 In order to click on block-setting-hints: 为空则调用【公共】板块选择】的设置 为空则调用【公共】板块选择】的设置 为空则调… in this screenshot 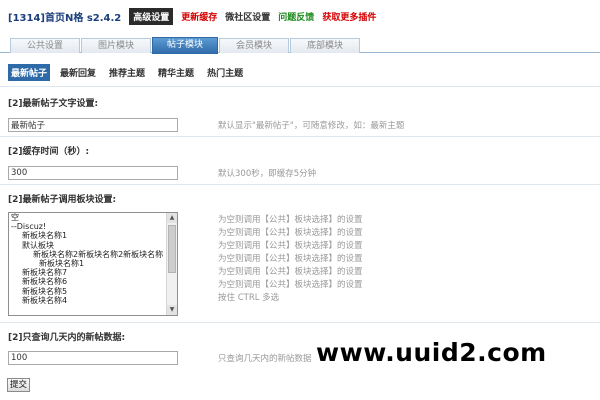, I will do `click(290, 259)`.